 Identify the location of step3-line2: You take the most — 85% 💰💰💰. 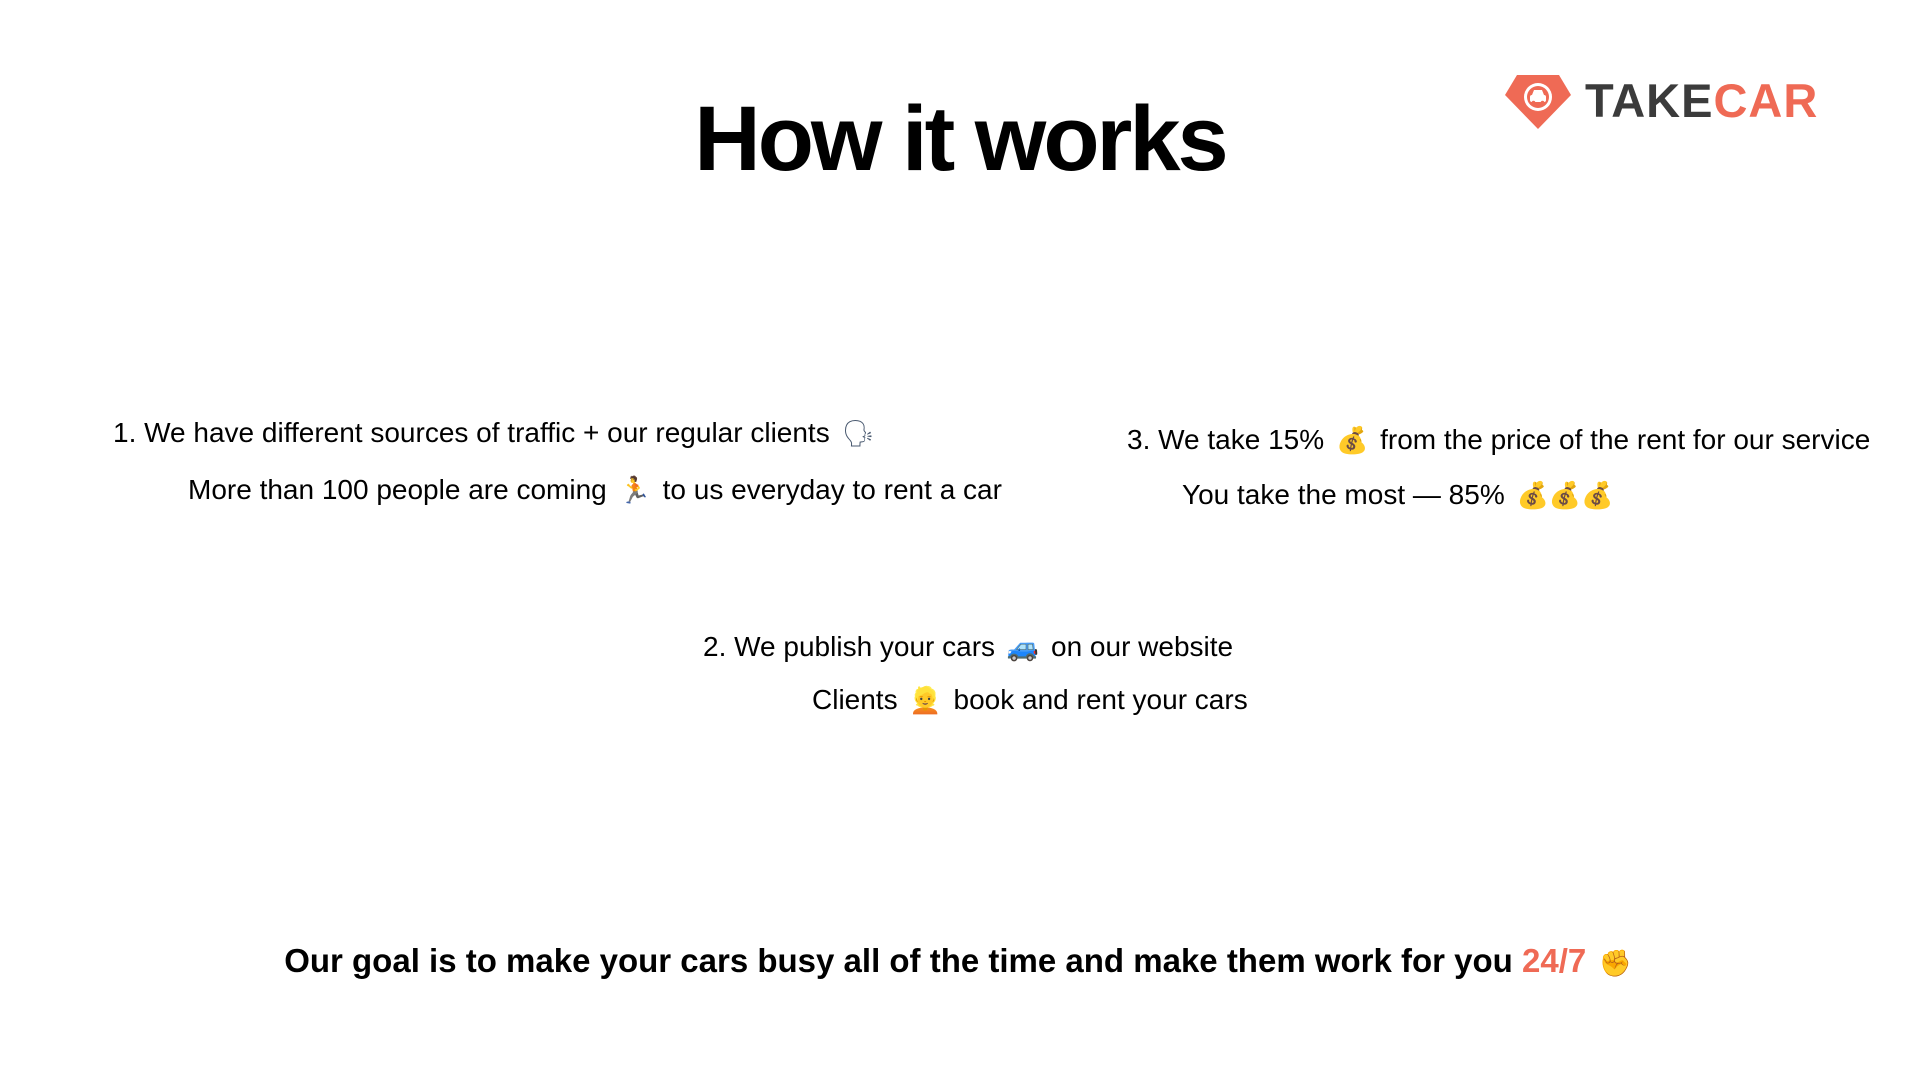
(1400, 495).